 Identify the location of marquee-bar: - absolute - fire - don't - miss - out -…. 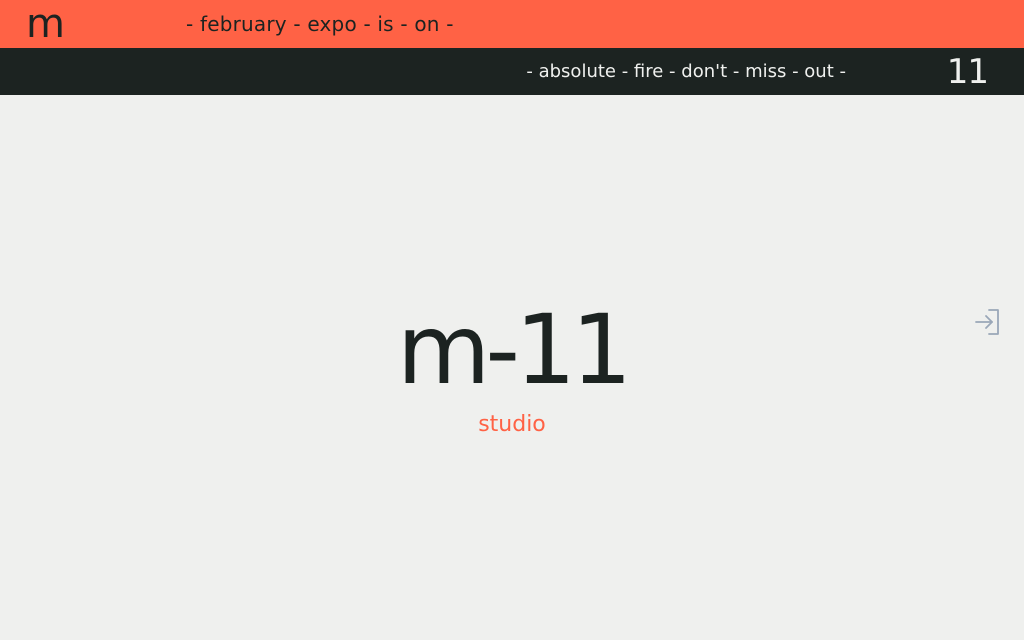
(512, 71).